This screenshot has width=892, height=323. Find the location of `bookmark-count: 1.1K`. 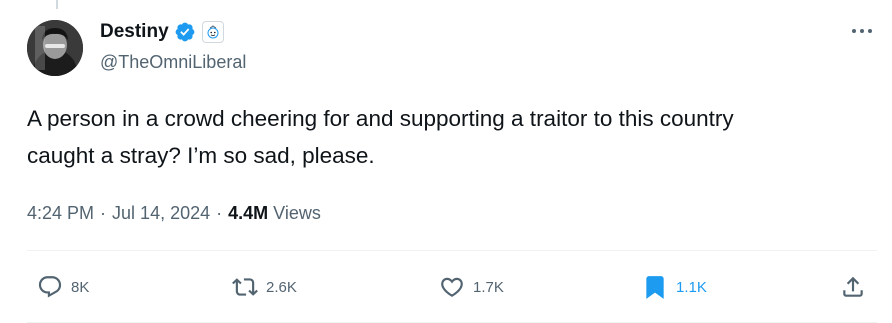

bookmark-count: 1.1K is located at coordinates (691, 287).